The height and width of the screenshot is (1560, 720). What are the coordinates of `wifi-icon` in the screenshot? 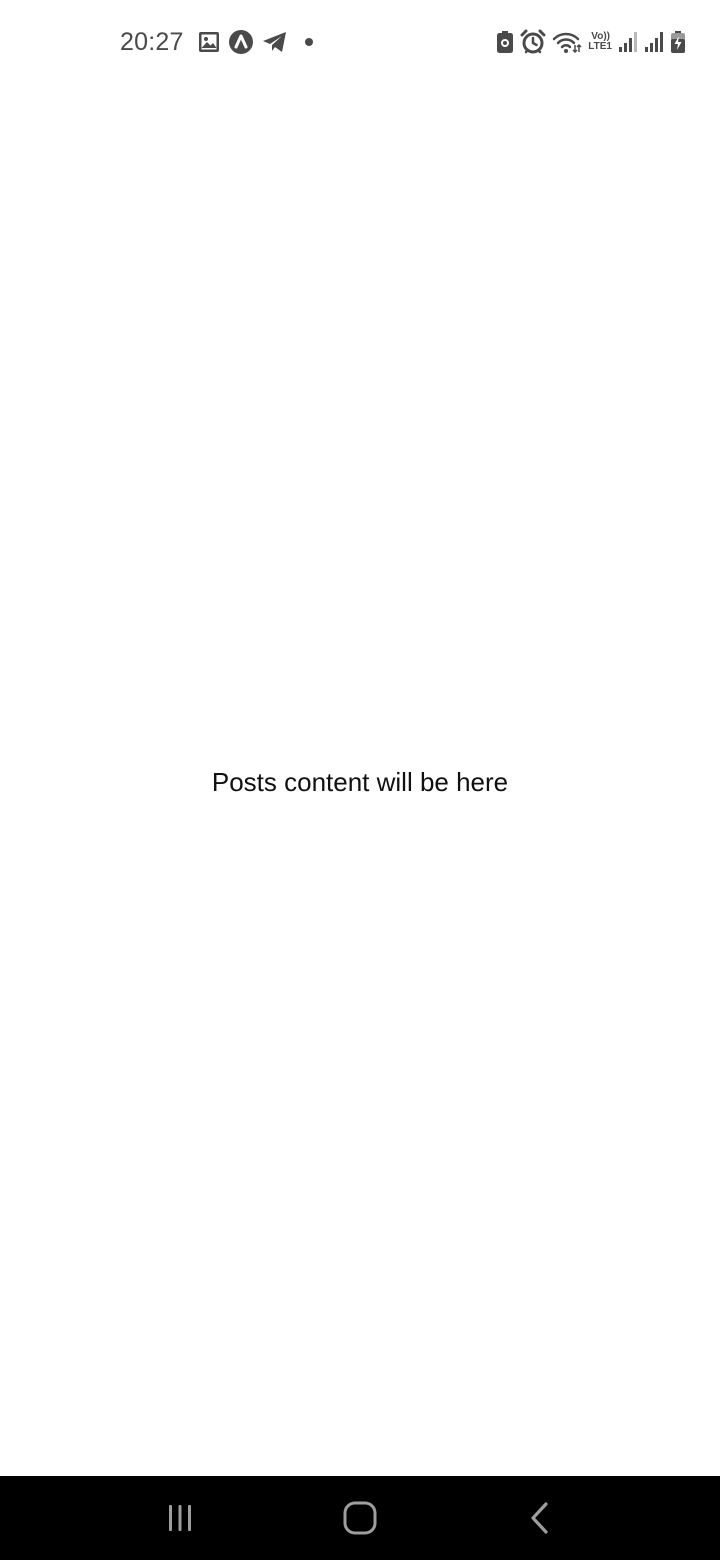 It's located at (567, 42).